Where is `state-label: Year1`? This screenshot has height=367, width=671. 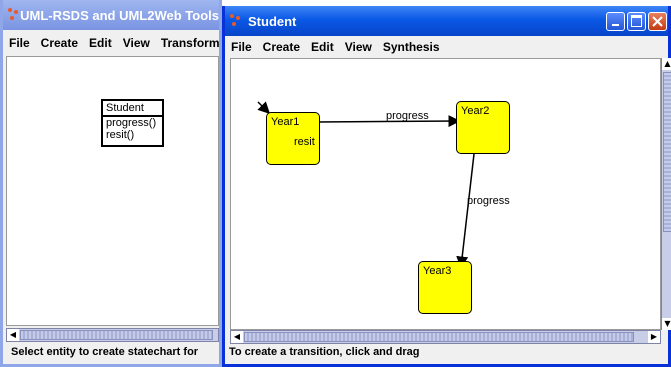 state-label: Year1 is located at coordinates (285, 122).